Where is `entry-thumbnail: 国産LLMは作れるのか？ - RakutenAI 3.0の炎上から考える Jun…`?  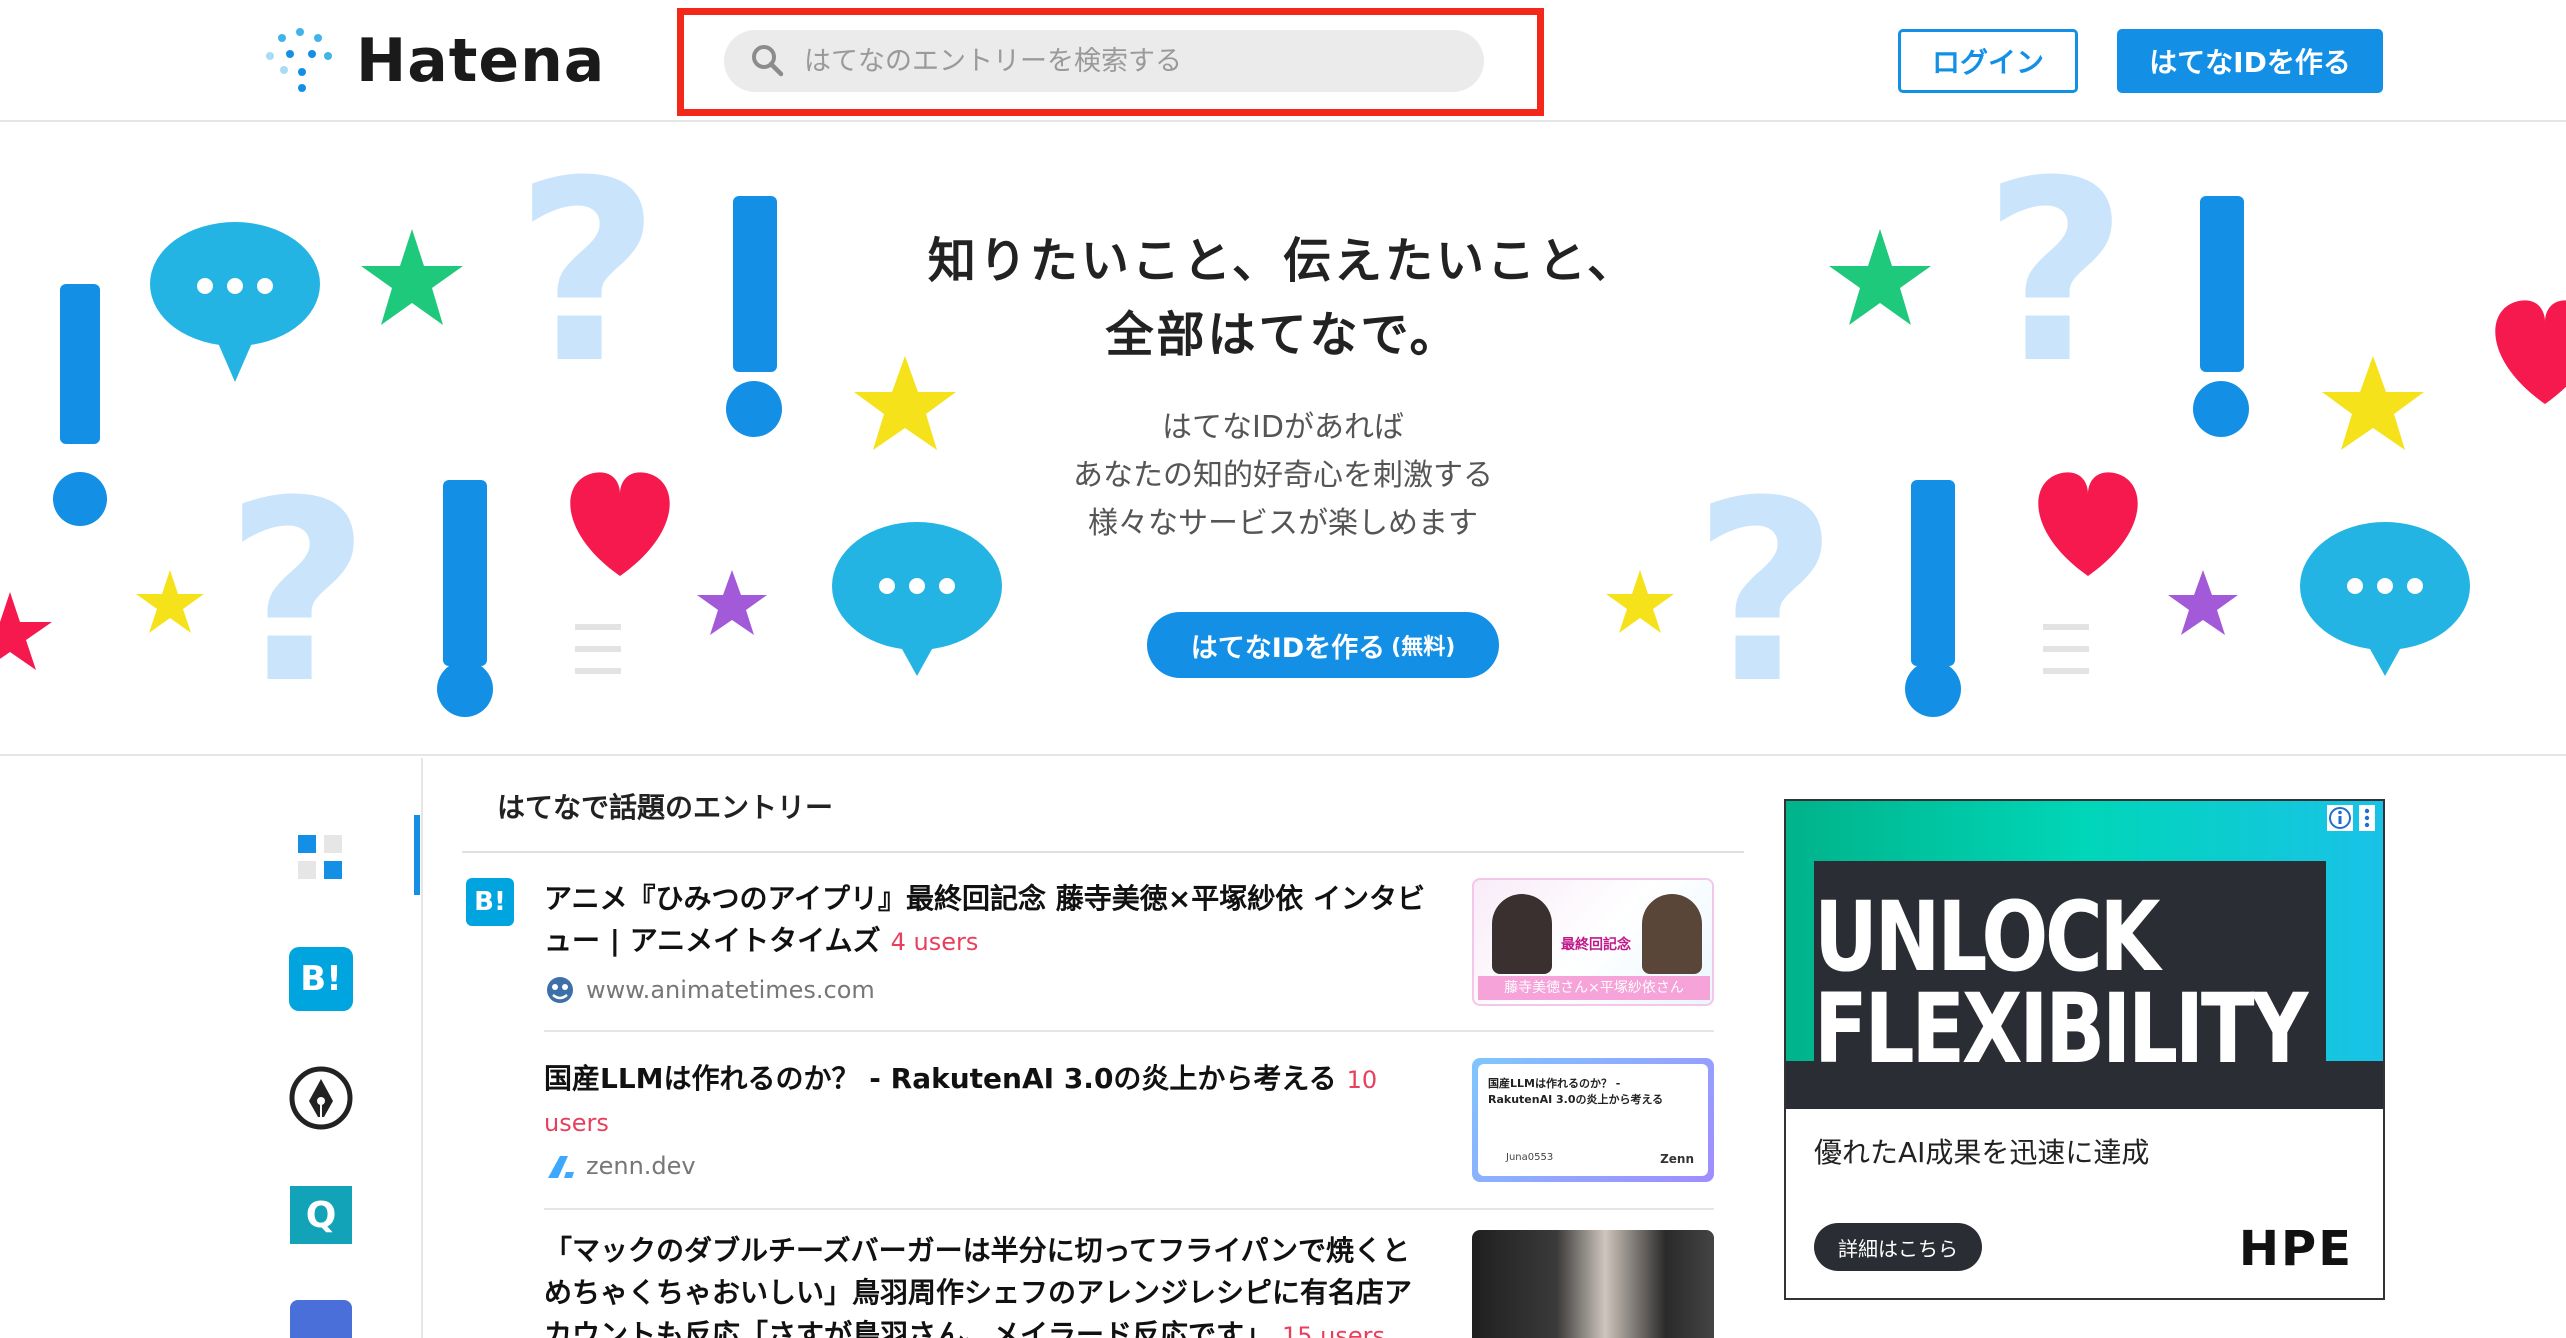
entry-thumbnail: 国産LLMは作れるのか？ - RakutenAI 3.0の炎上から考える Jun… is located at coordinates (1593, 1120).